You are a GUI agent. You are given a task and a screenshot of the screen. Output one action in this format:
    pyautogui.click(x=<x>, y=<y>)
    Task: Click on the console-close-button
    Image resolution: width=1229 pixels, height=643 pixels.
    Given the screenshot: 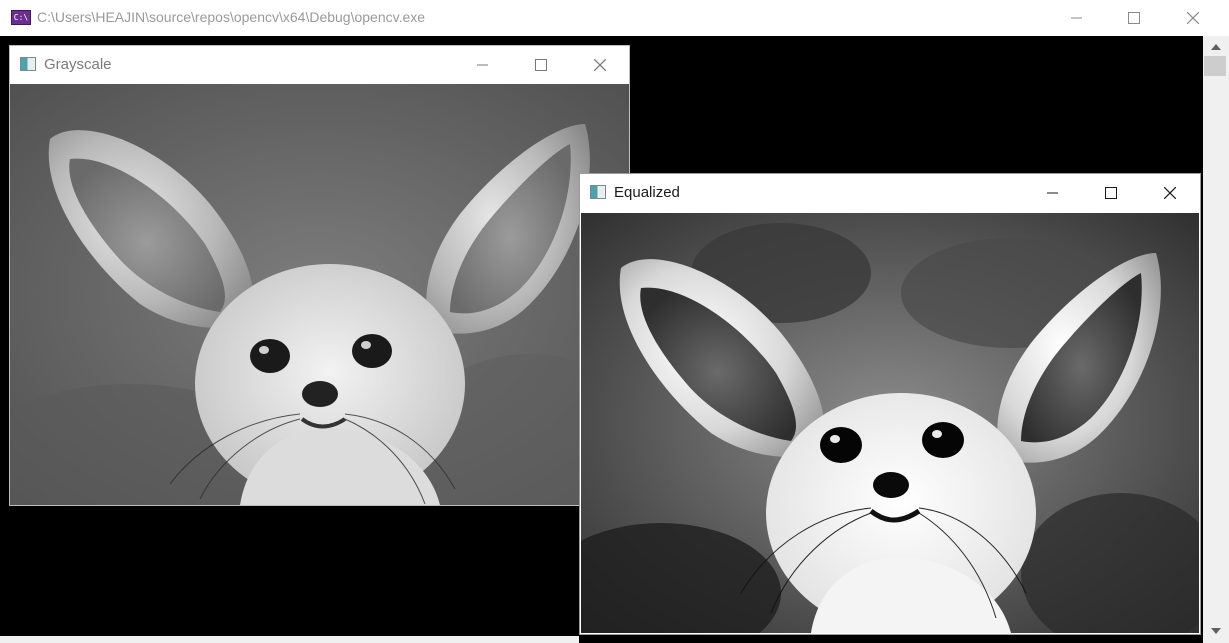 What is the action you would take?
    pyautogui.click(x=1193, y=18)
    